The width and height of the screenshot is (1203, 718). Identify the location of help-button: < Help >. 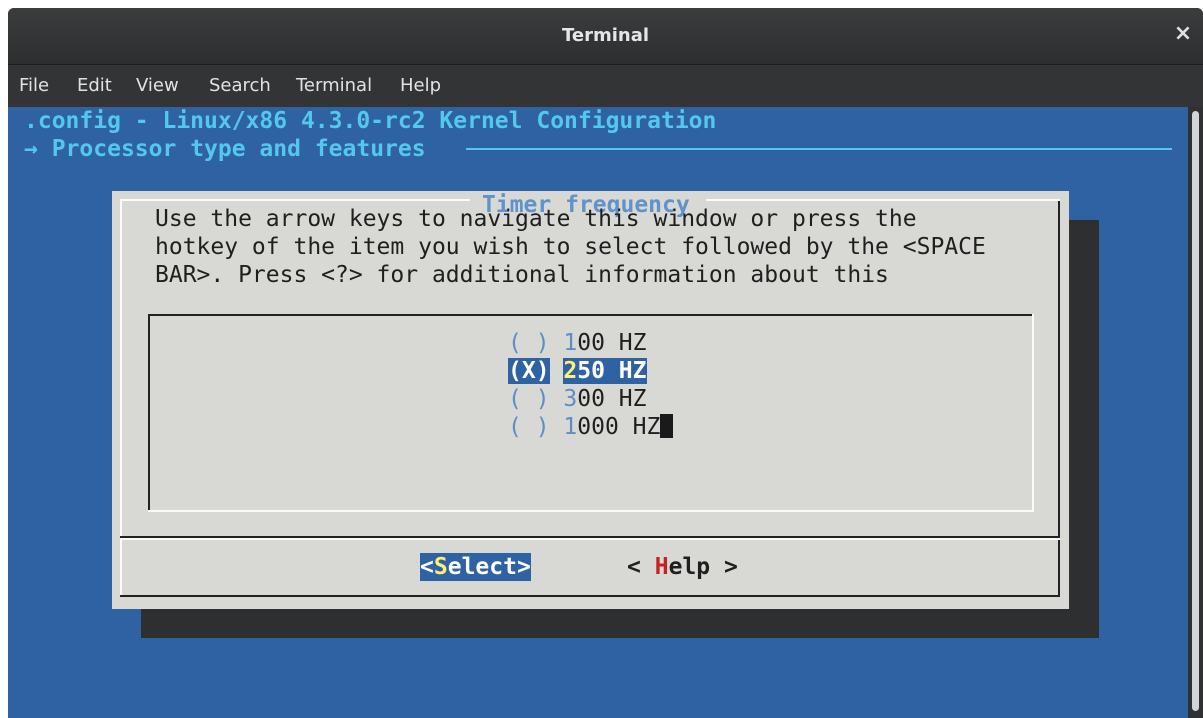
(682, 567).